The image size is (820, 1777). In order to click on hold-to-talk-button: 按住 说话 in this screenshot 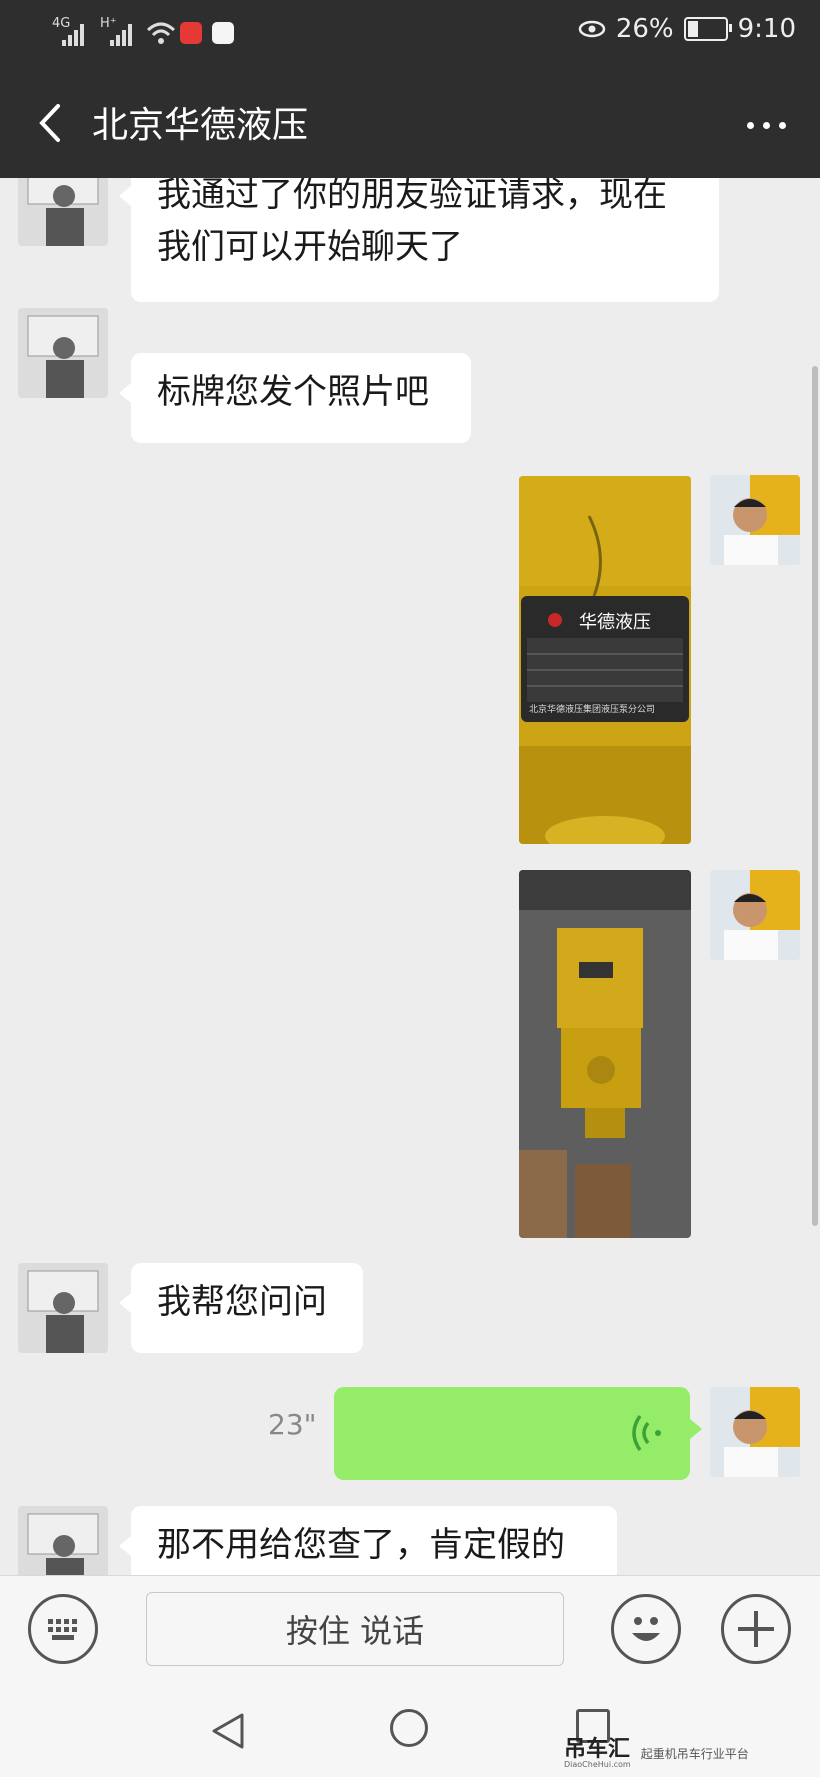, I will do `click(355, 1629)`.